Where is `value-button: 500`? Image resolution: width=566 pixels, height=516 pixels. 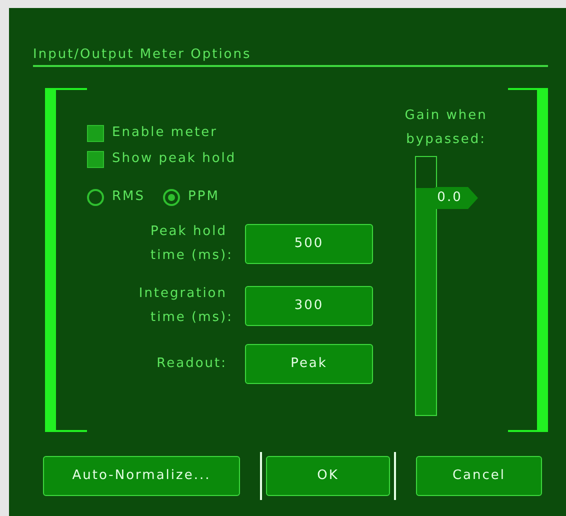 value-button: 500 is located at coordinates (309, 244).